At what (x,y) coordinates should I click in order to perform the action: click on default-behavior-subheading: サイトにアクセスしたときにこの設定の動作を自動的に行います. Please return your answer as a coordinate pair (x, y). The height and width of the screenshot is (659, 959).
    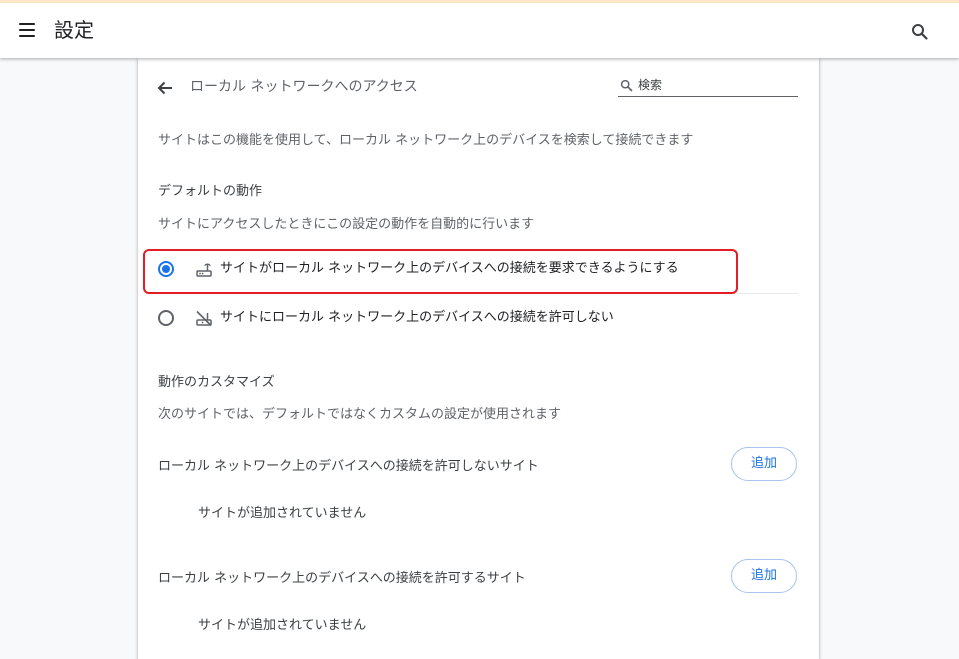
    Looking at the image, I should click on (346, 224).